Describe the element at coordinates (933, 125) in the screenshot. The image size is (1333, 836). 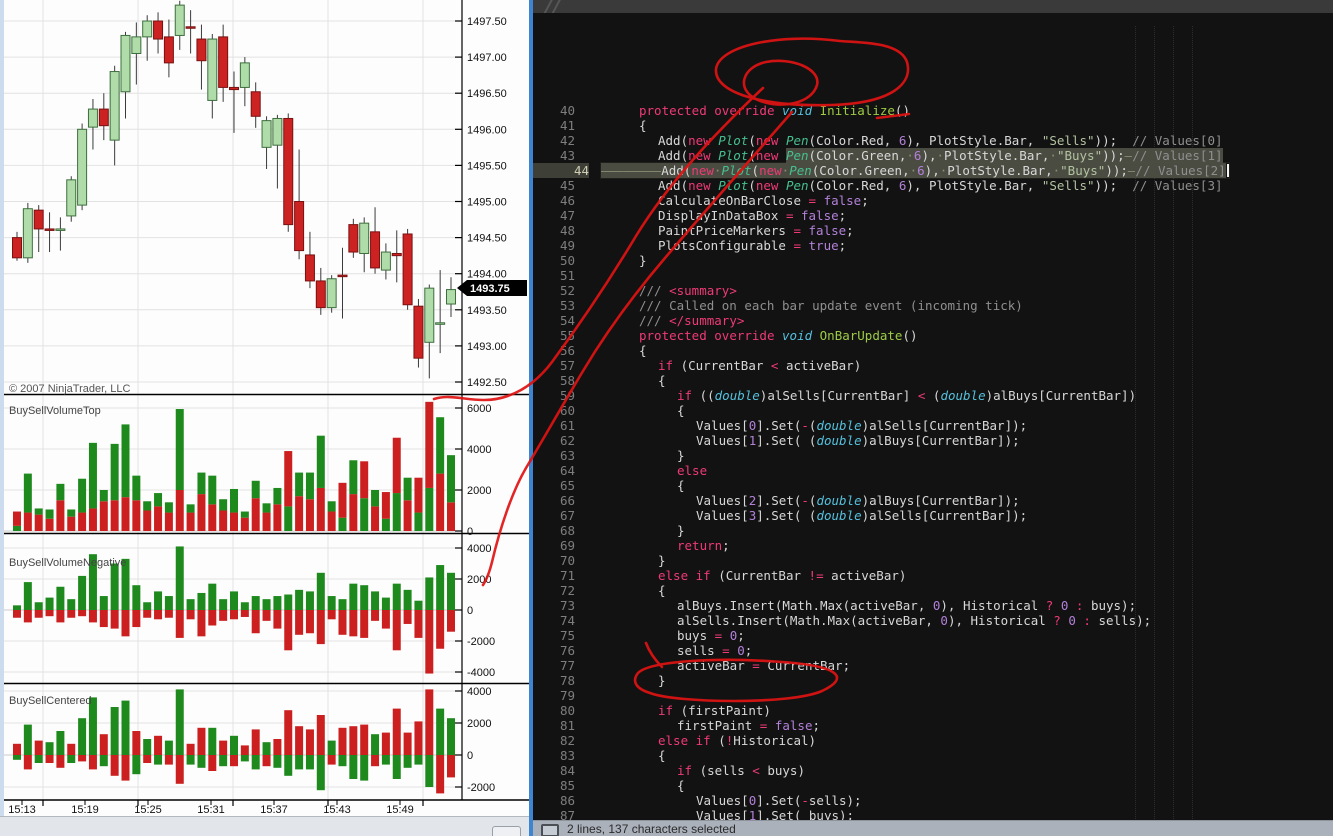
I see `code-line-41: 41 {` at that location.